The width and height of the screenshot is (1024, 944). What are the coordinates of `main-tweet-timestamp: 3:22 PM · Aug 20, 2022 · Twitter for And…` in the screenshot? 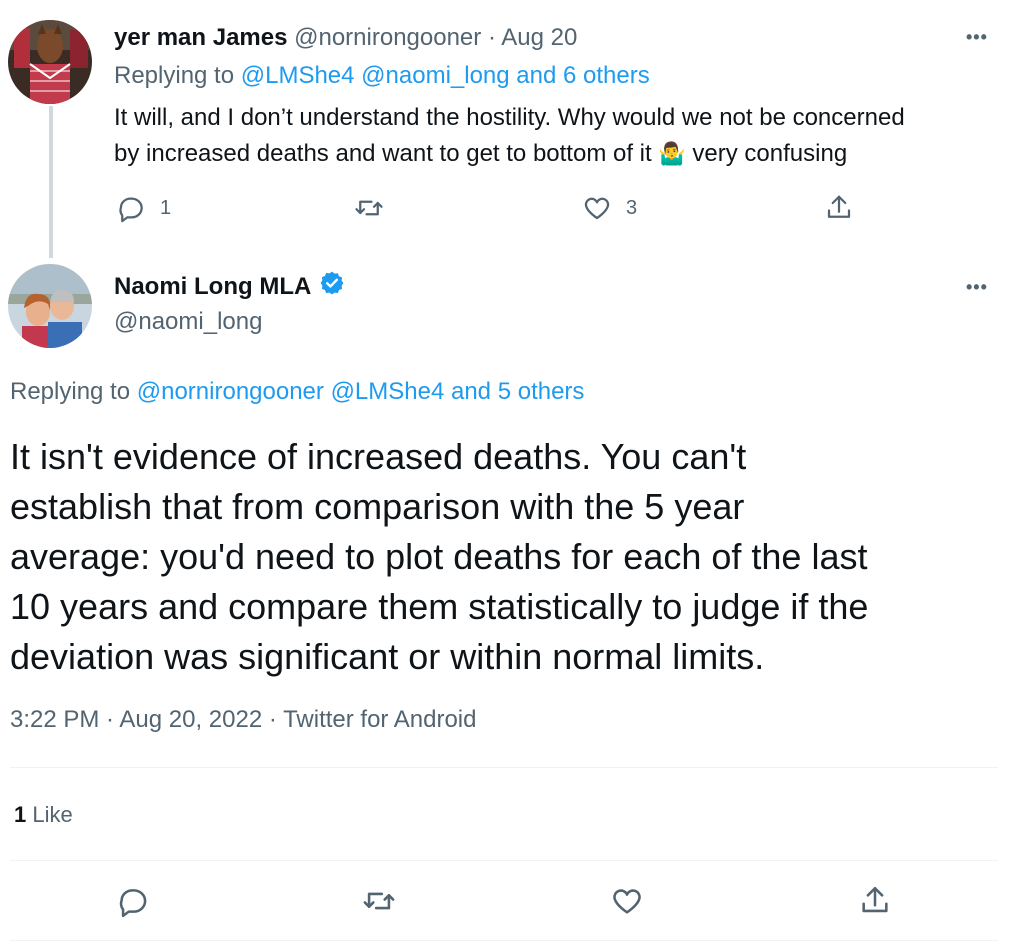 It's located at (243, 720).